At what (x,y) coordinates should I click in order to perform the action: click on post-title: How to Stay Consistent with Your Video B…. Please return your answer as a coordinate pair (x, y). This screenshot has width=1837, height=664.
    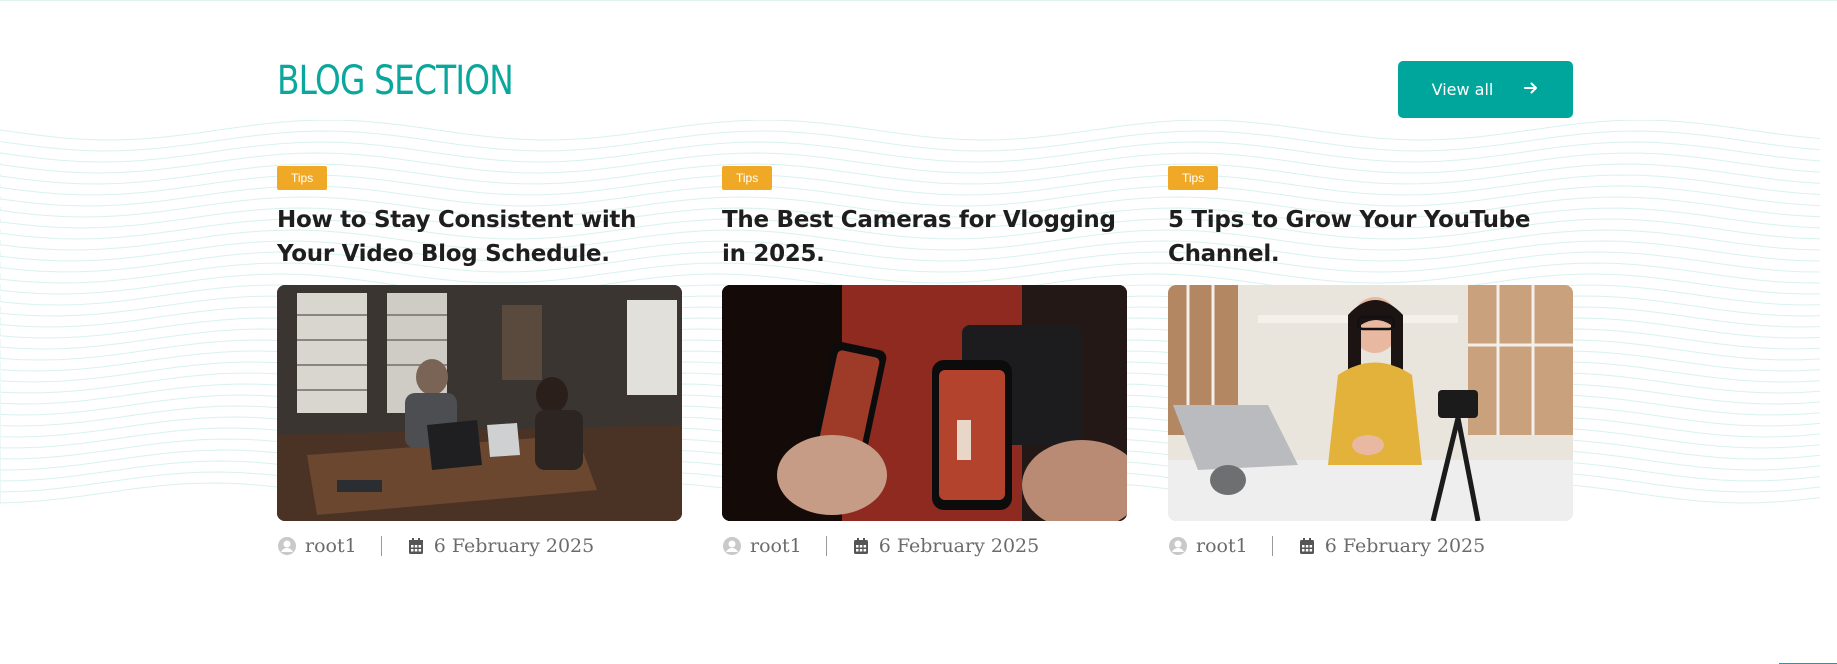
    Looking at the image, I should click on (479, 238).